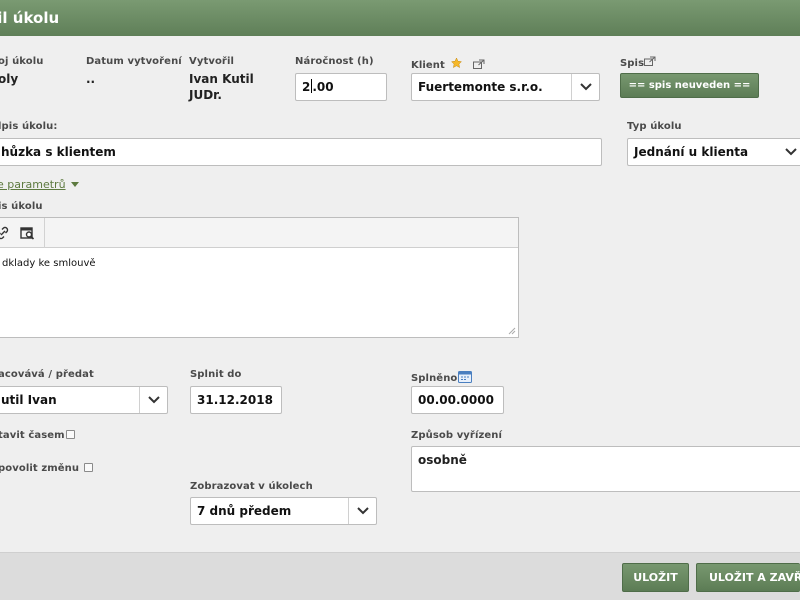  I want to click on toolbar-separator, so click(44, 233).